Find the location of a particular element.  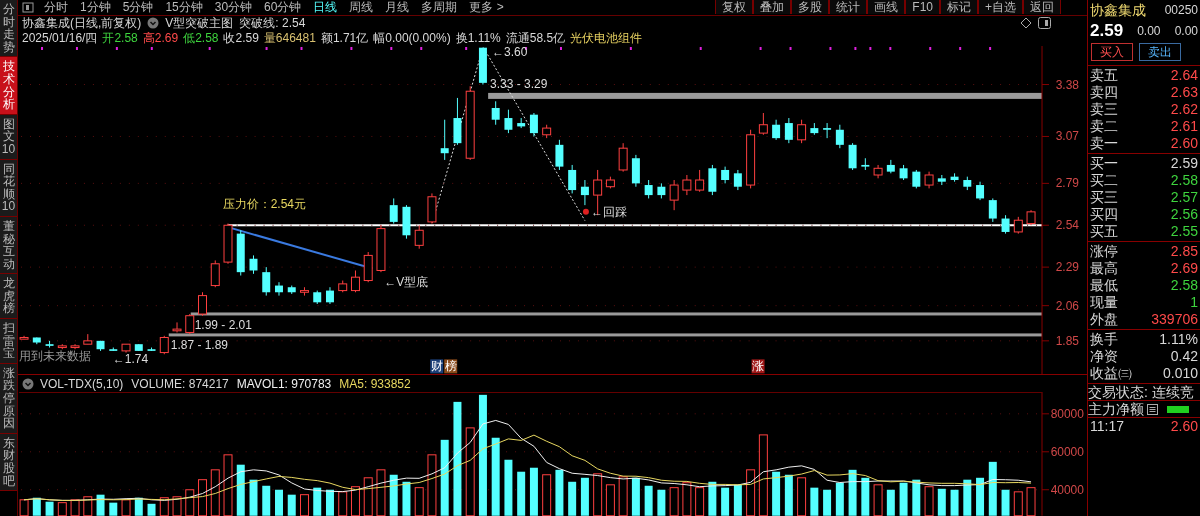

period-tab: 1分钟 is located at coordinates (95, 7).